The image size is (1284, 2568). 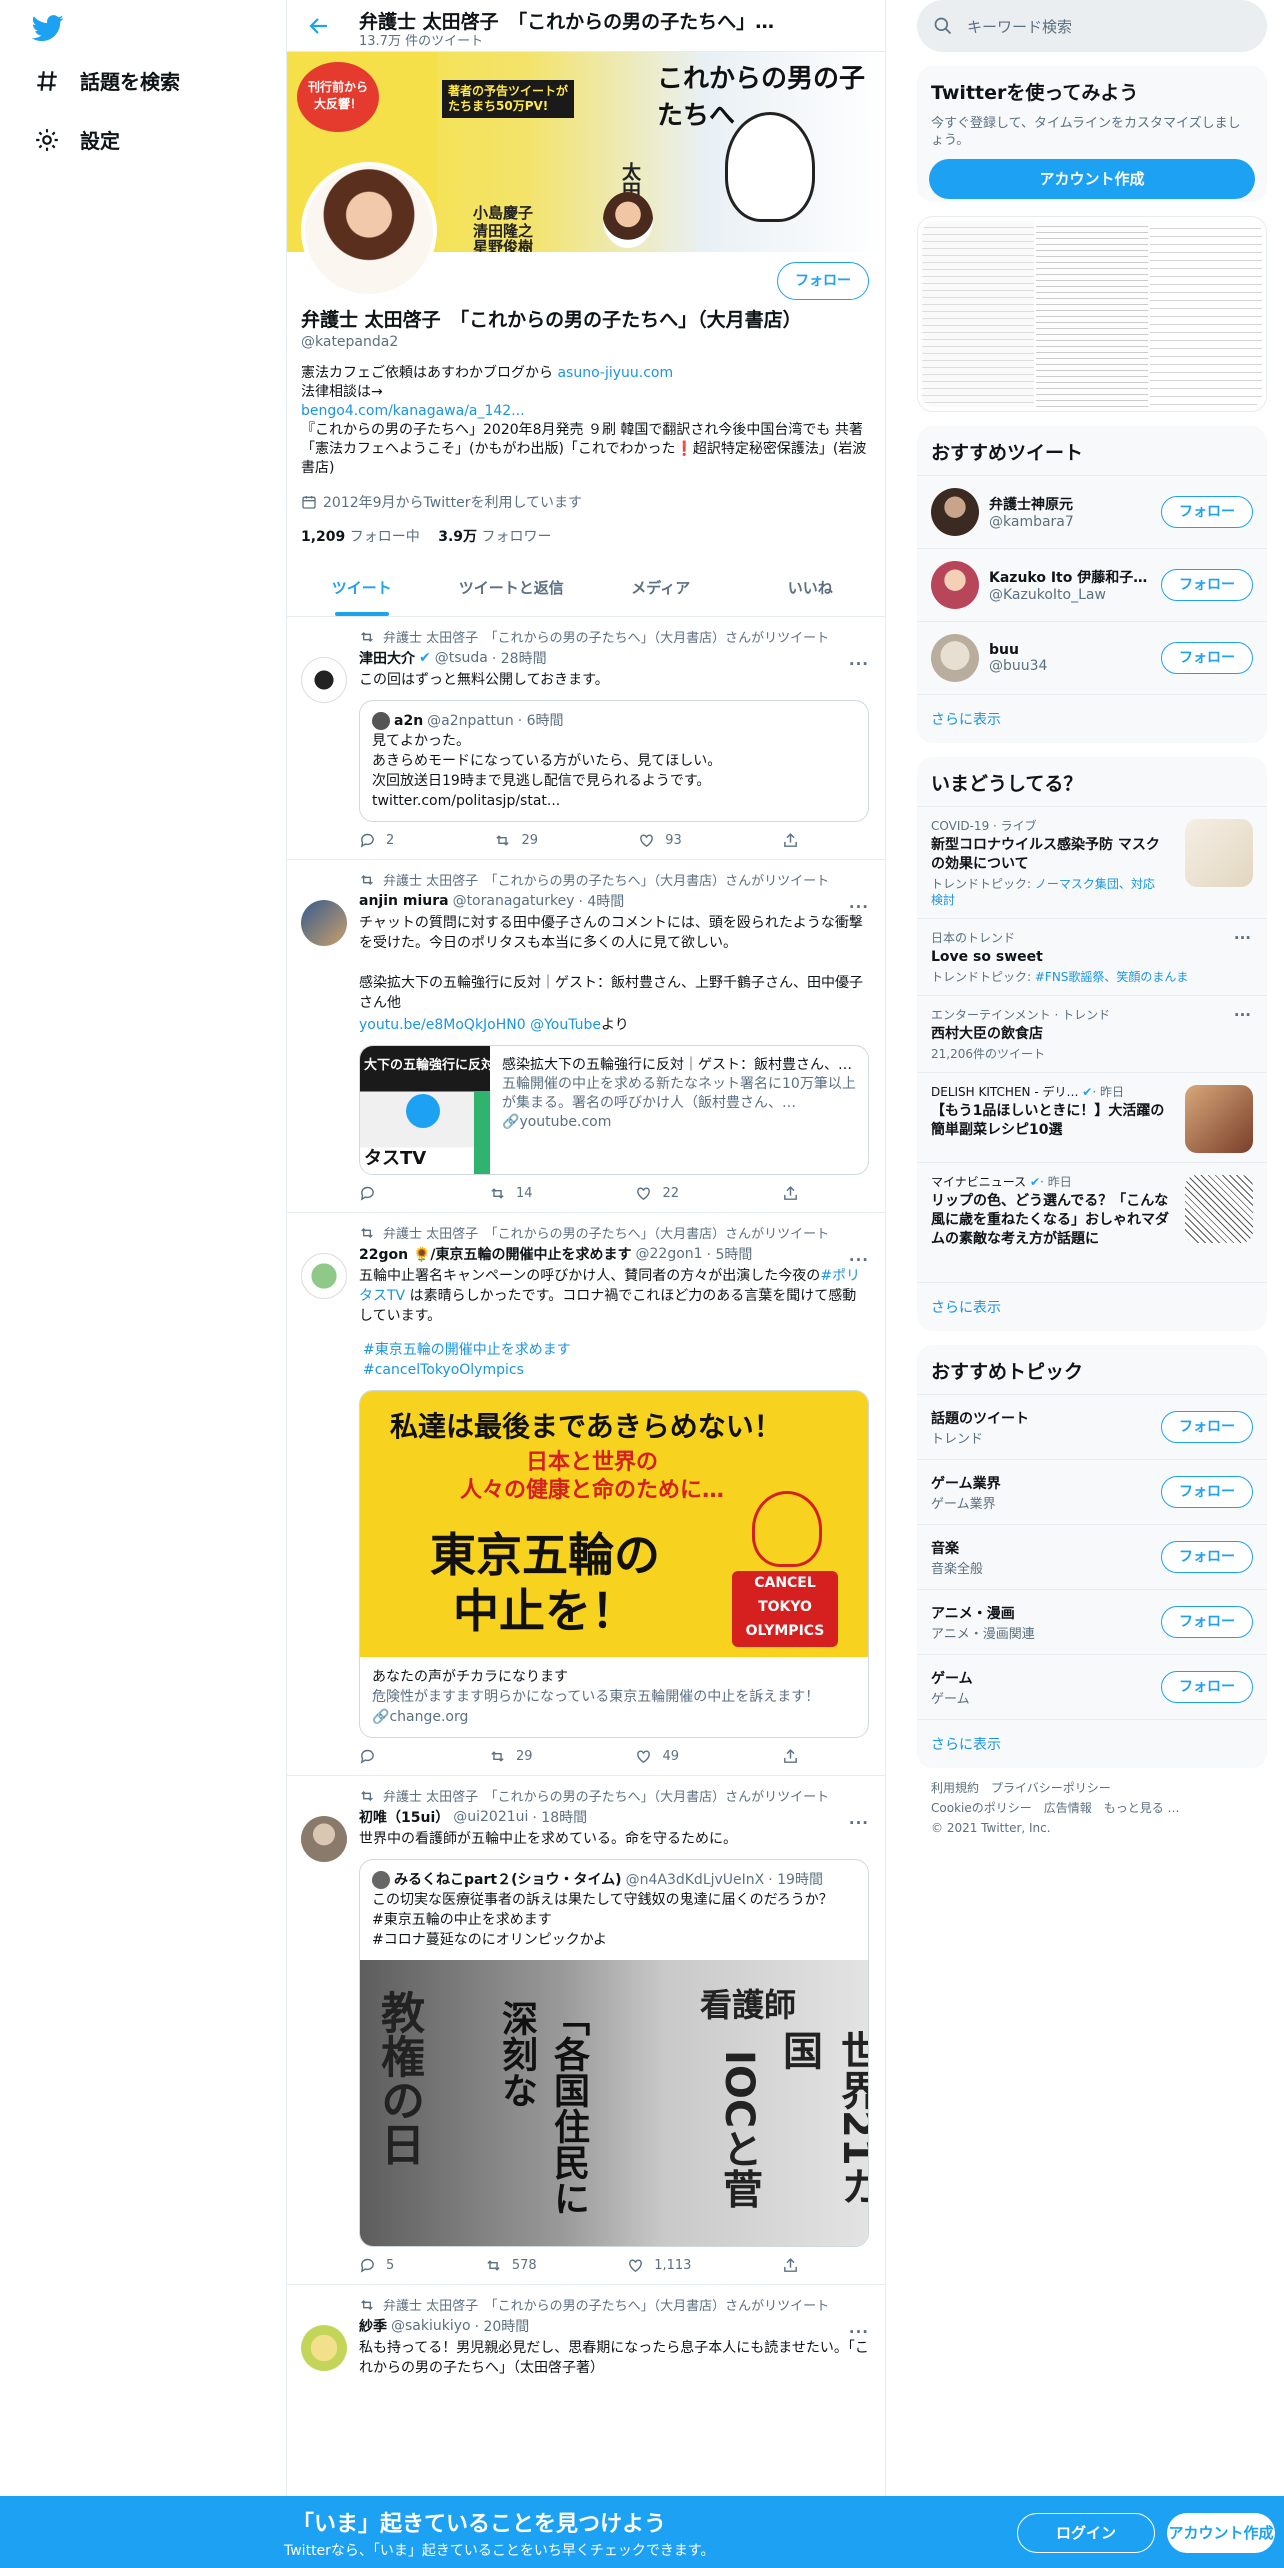 What do you see at coordinates (811, 589) in the screenshot?
I see `tab-likes: いいね` at bounding box center [811, 589].